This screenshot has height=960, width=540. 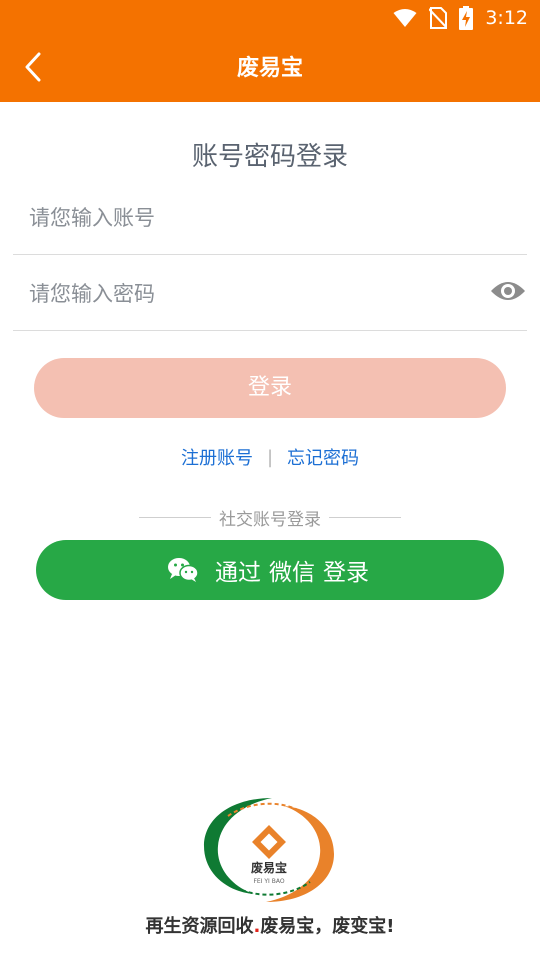 What do you see at coordinates (506, 18) in the screenshot?
I see `status-time: 3:12` at bounding box center [506, 18].